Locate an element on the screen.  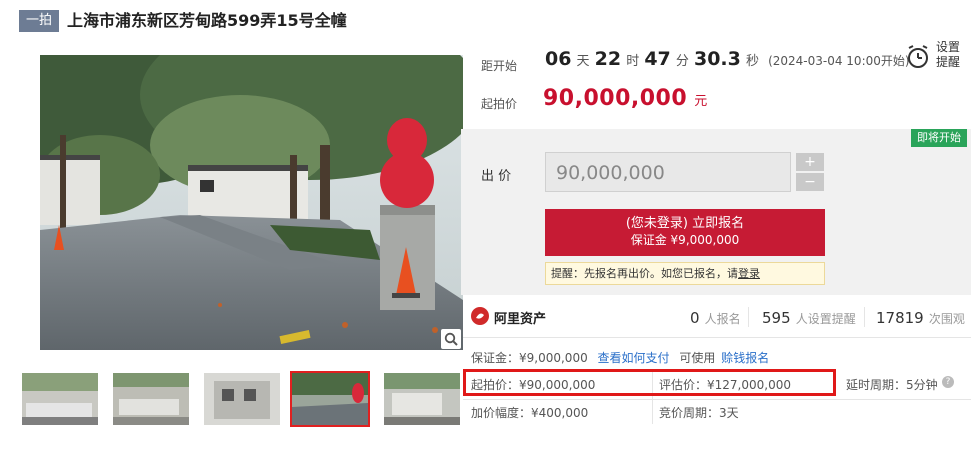
info-row-divider is located at coordinates (717, 399).